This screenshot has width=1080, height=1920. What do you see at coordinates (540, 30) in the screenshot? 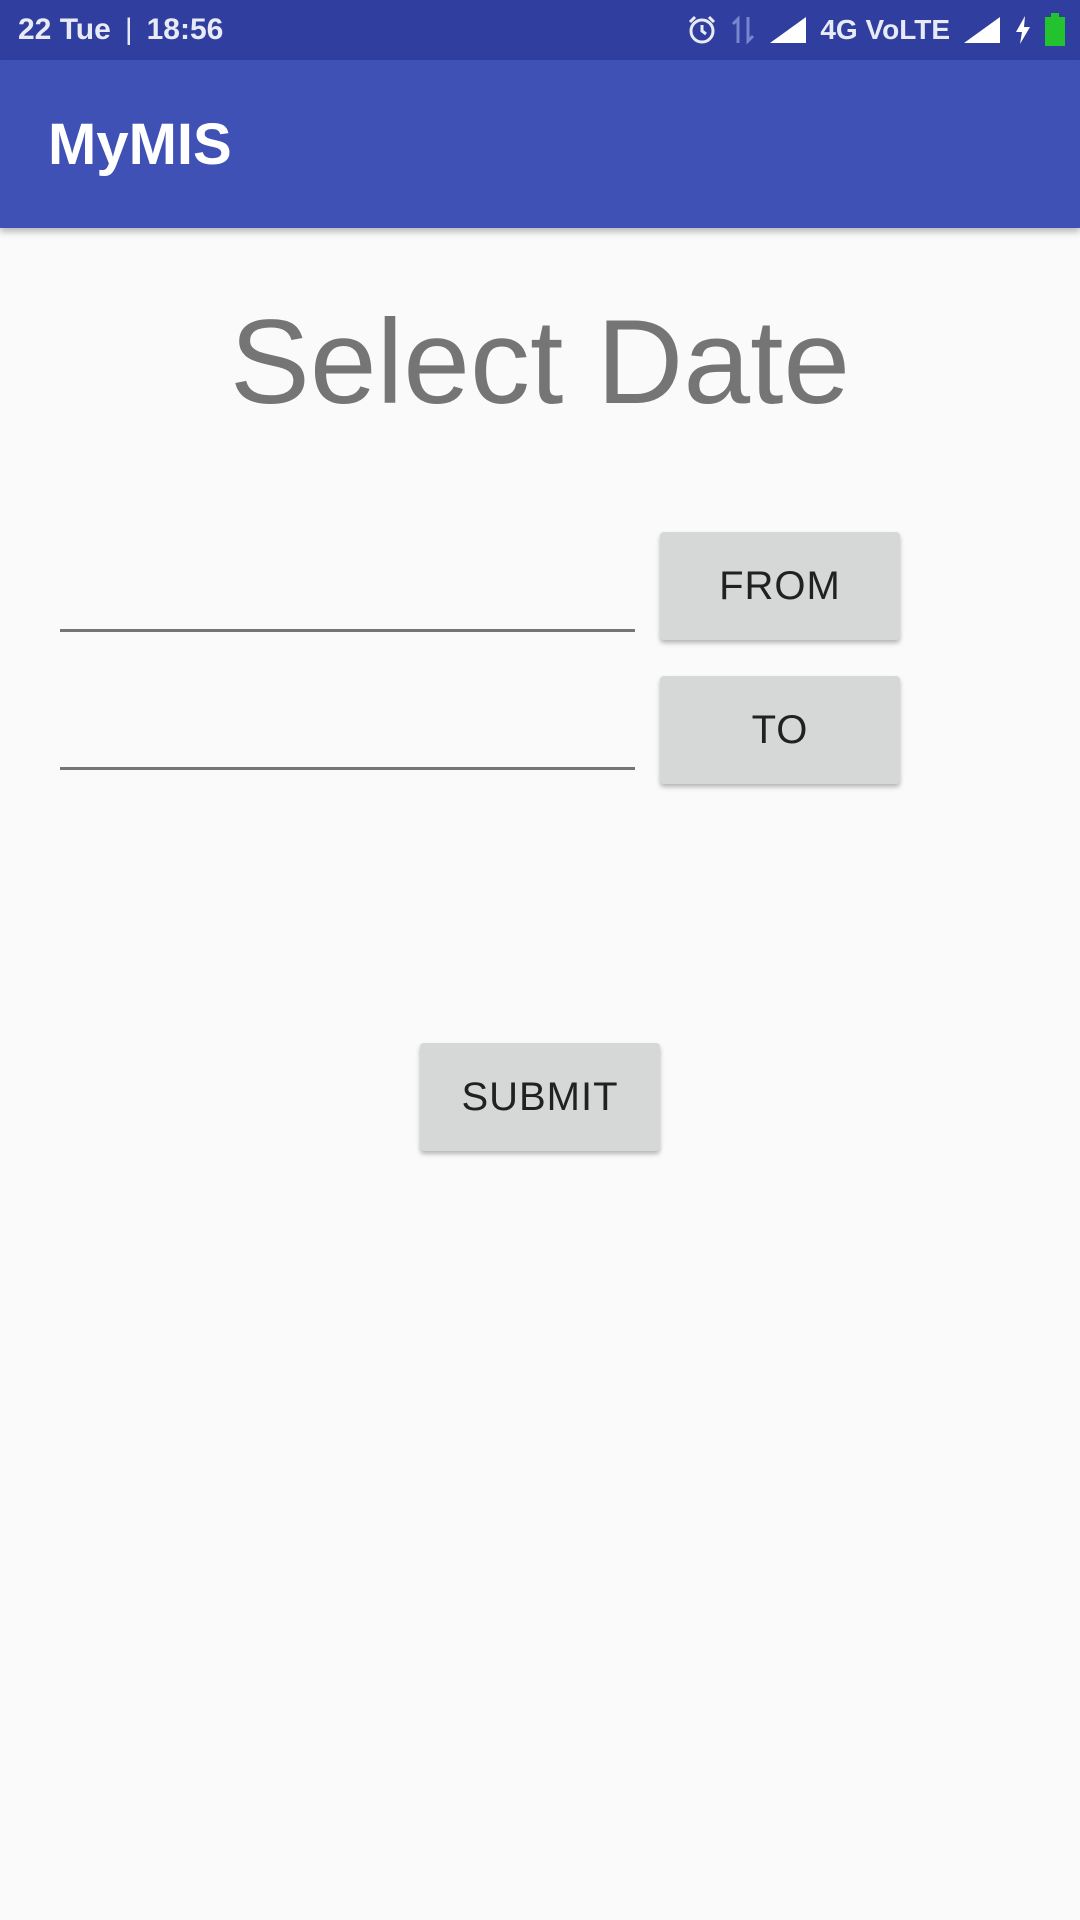
I see `status-bar: 22 Tue | 18:56 4G VoLTE` at bounding box center [540, 30].